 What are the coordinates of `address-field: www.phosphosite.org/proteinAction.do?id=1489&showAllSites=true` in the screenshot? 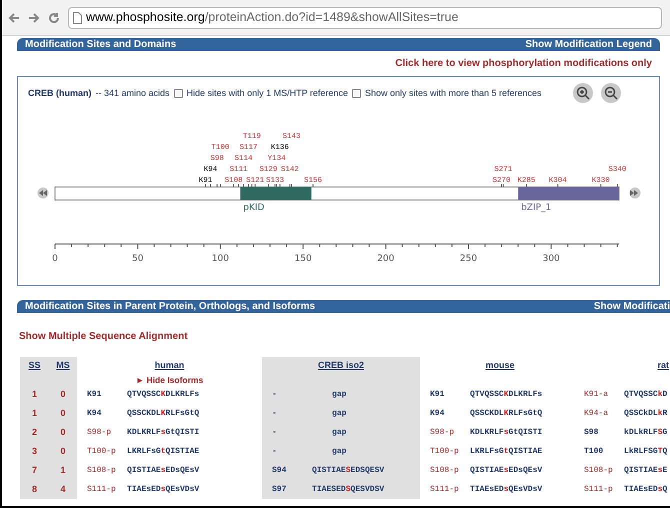 It's located at (365, 17).